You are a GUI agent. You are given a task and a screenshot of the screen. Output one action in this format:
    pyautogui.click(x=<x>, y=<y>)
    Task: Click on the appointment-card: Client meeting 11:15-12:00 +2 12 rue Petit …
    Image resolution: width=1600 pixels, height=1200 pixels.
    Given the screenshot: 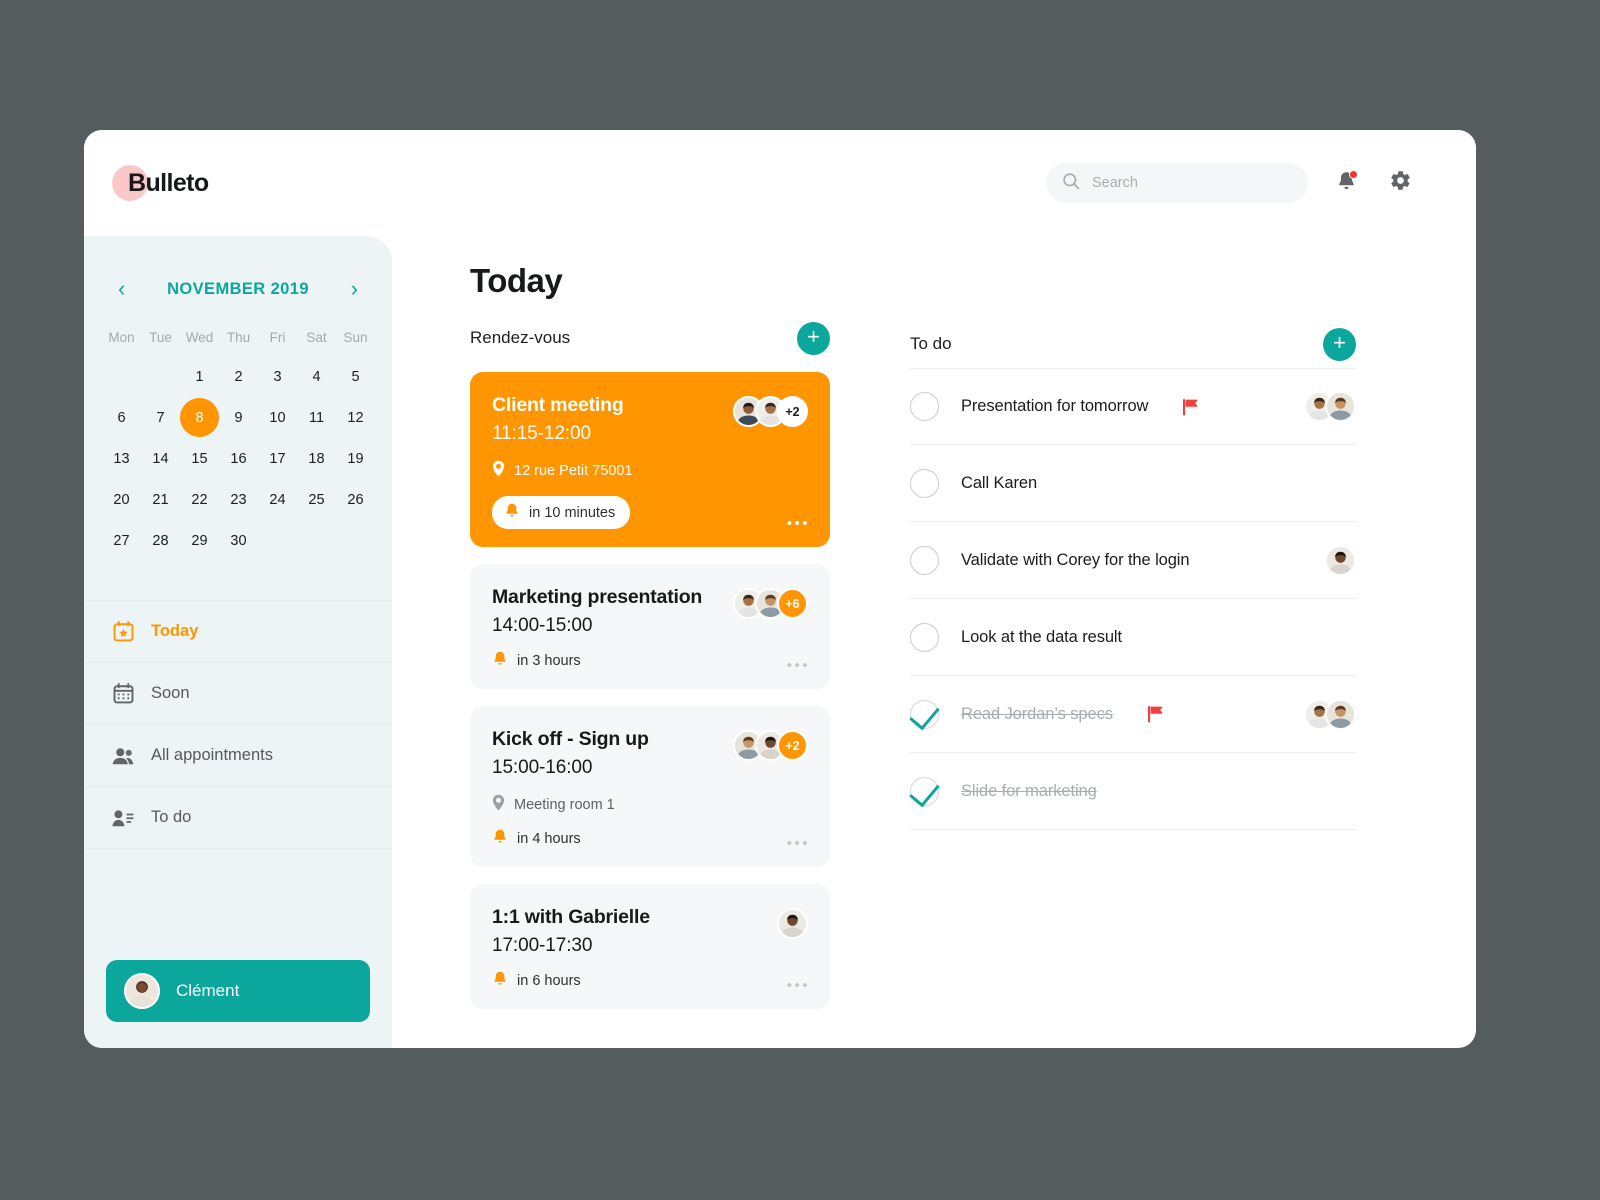 What is the action you would take?
    pyautogui.click(x=650, y=459)
    